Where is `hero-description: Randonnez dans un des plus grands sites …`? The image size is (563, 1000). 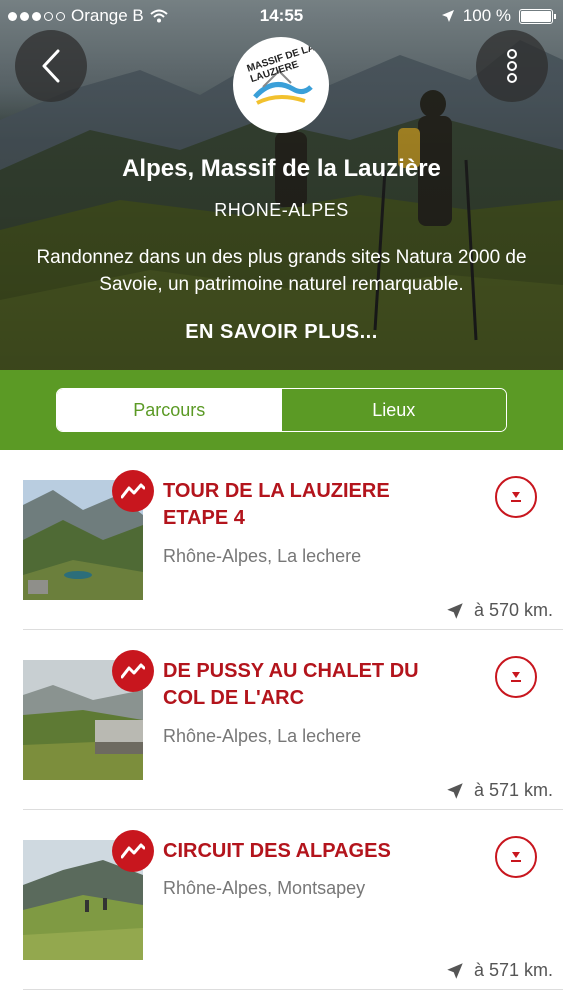
hero-description: Randonnez dans un des plus grands sites … is located at coordinates (281, 271).